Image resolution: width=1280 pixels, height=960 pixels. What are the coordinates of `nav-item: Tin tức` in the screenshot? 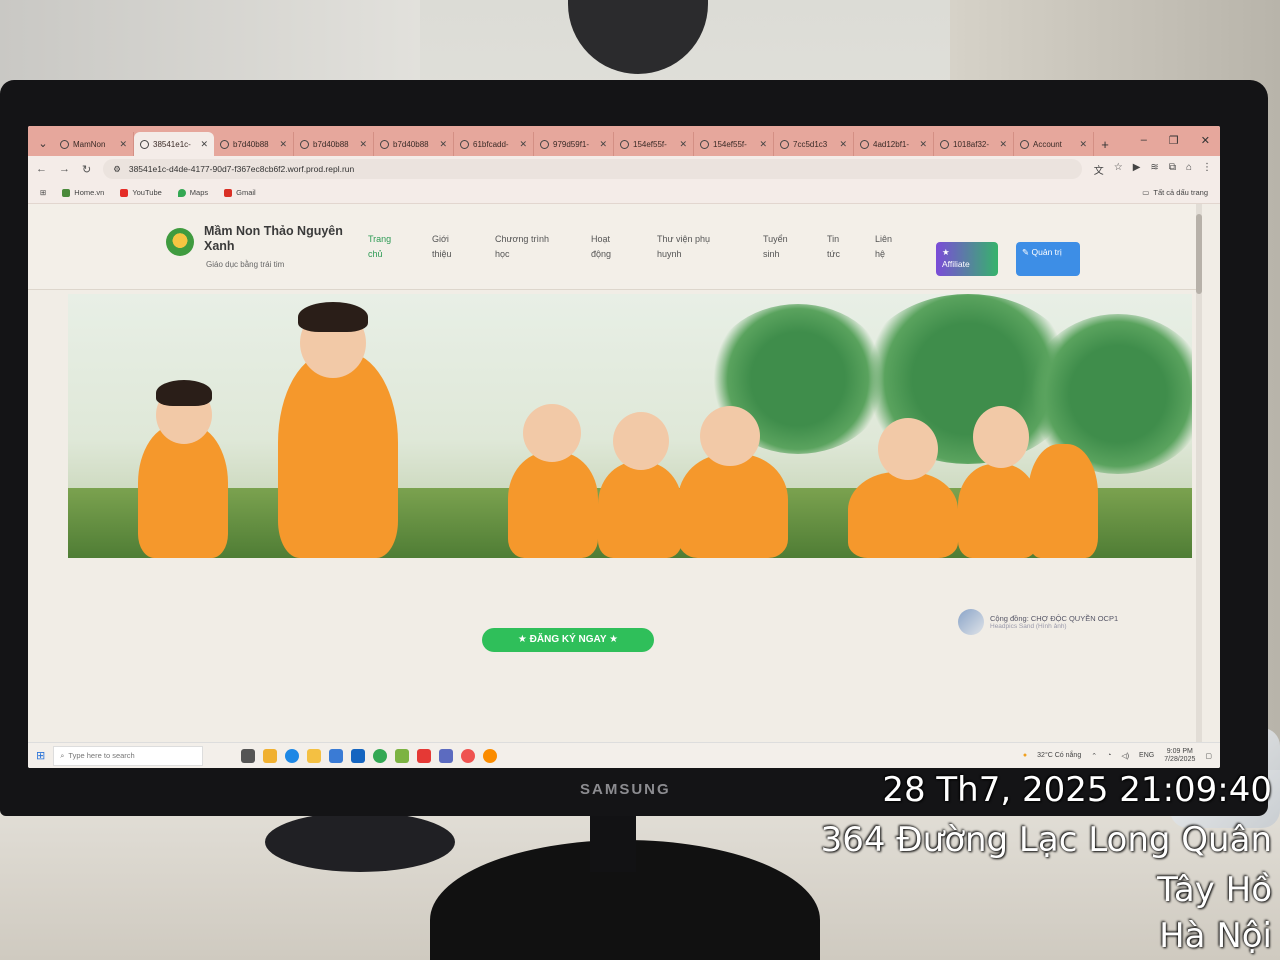 It's located at (851, 247).